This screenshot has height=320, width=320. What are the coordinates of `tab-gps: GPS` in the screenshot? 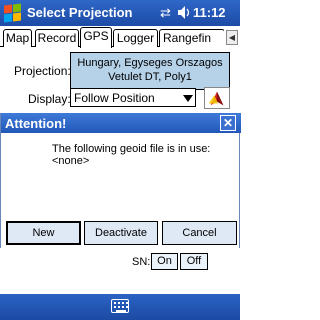 It's located at (96, 37).